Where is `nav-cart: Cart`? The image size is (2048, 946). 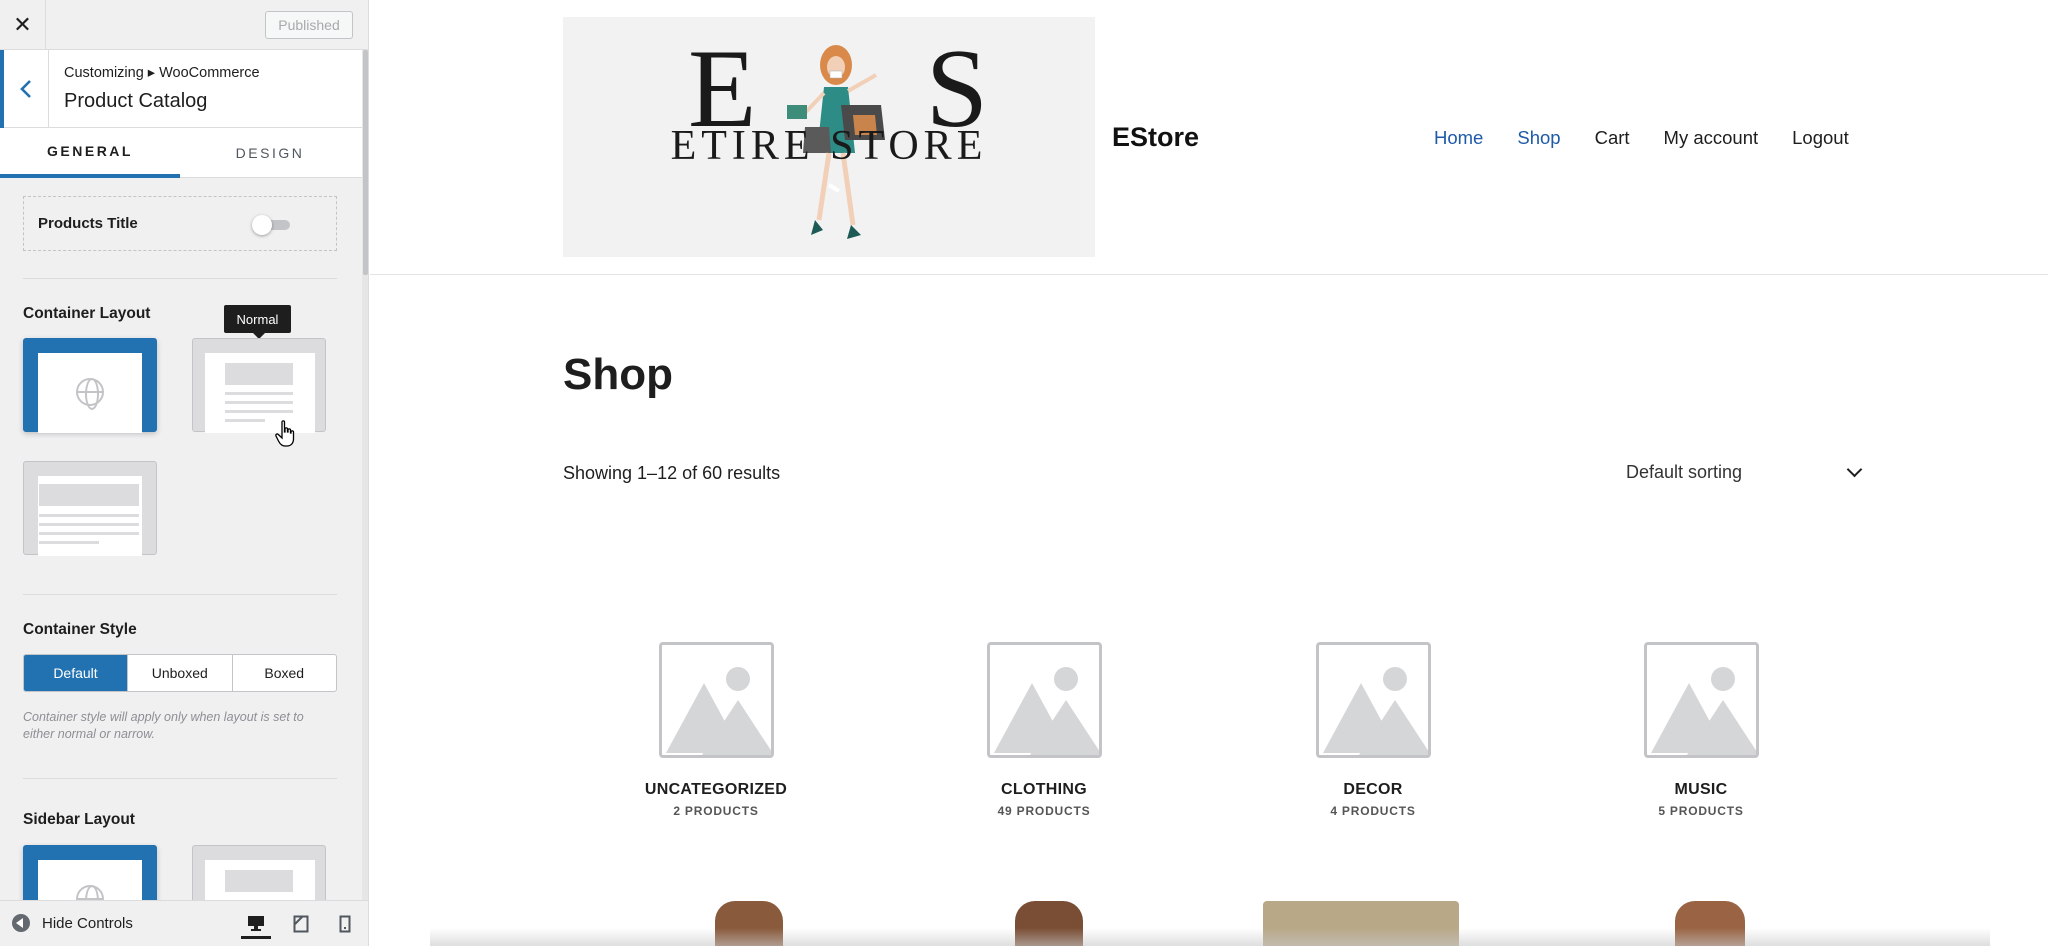 nav-cart: Cart is located at coordinates (1612, 138).